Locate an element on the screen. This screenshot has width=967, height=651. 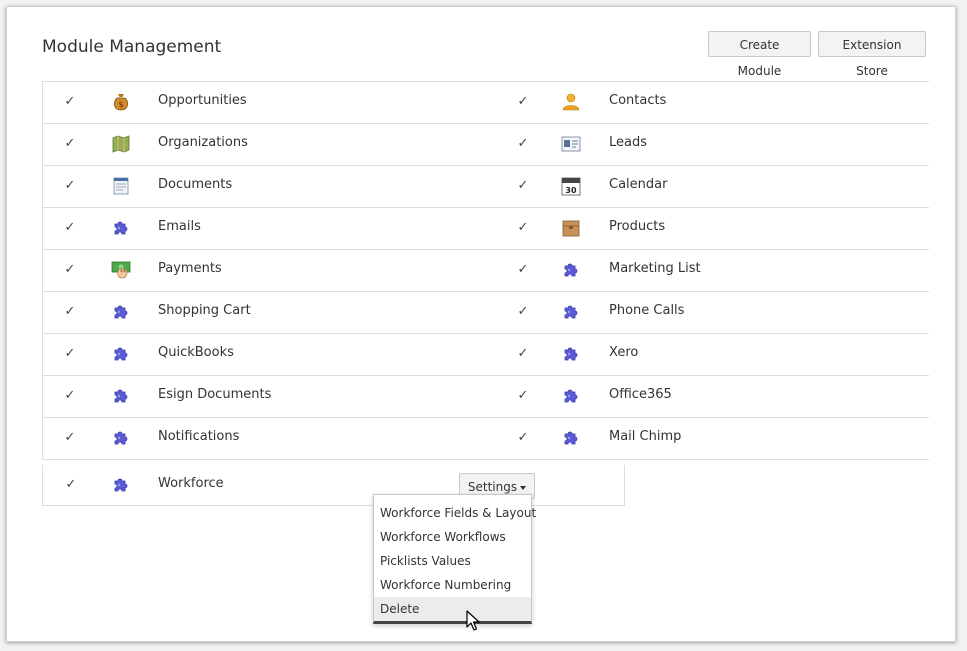
module-cell-opportunities: ✓ $ Opportunities is located at coordinates (269, 102).